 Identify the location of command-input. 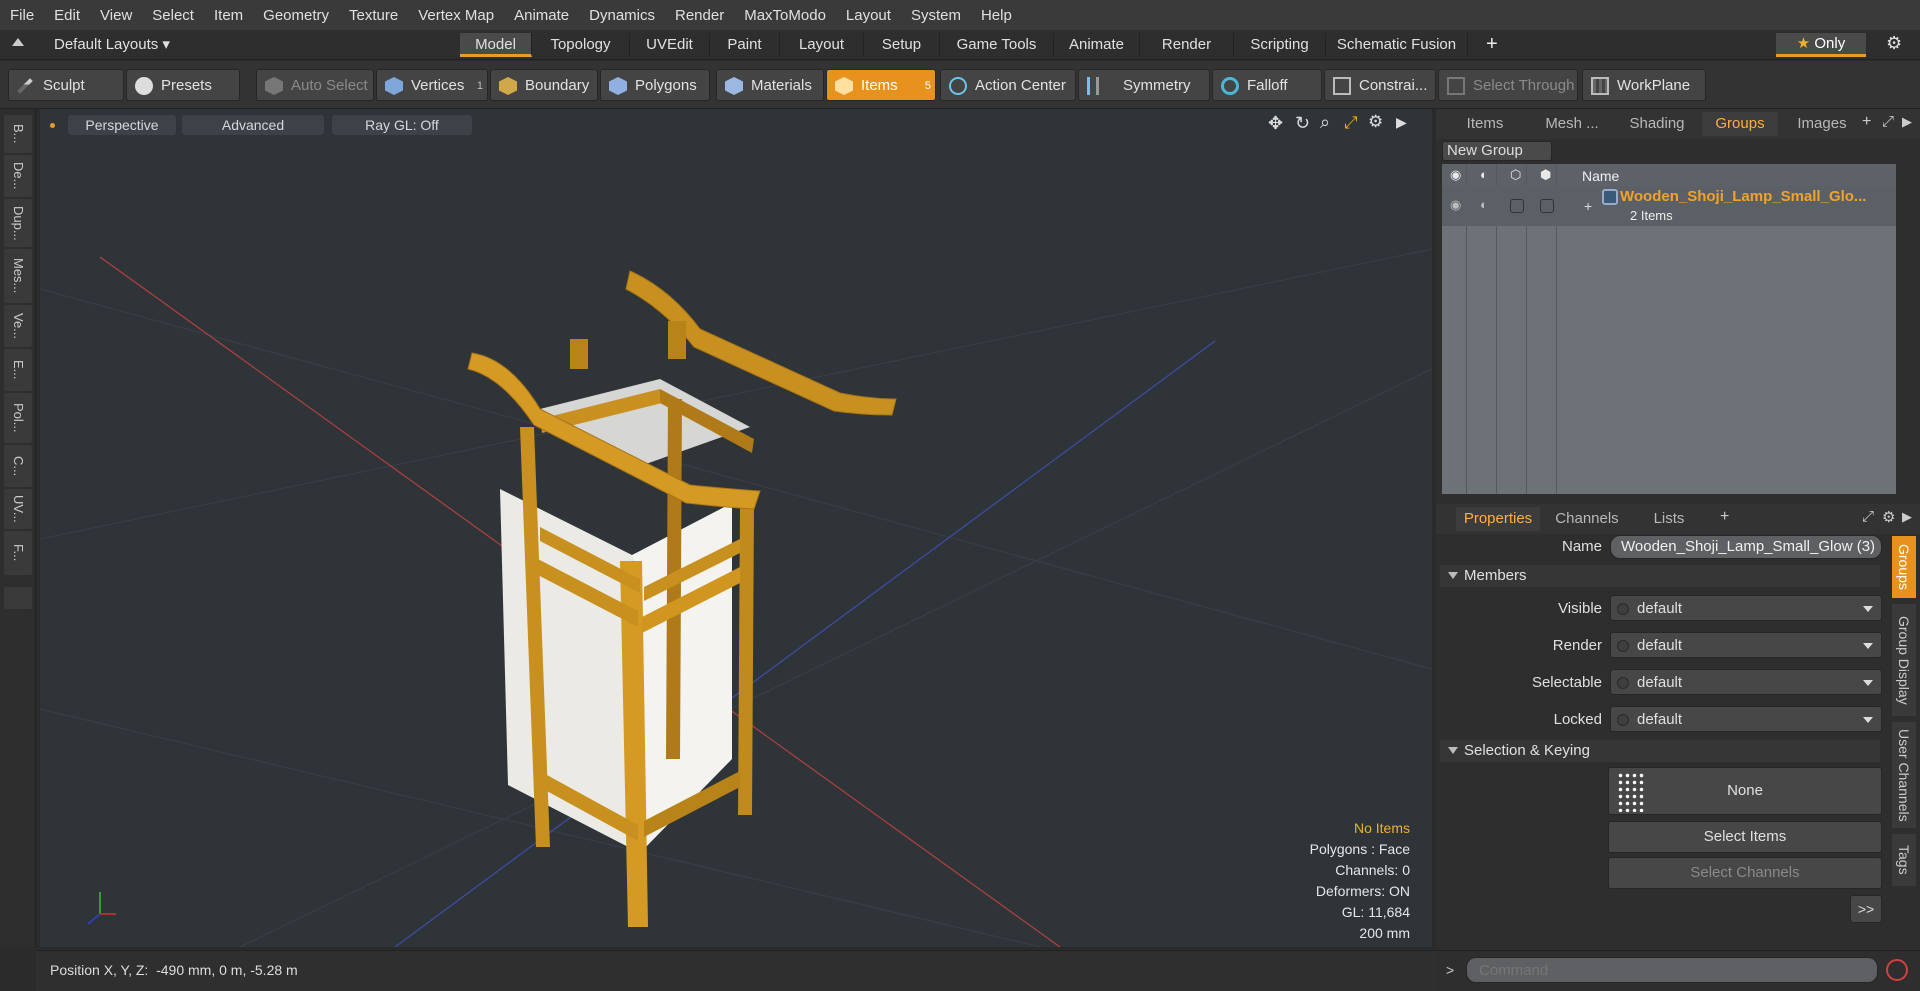
(1672, 970).